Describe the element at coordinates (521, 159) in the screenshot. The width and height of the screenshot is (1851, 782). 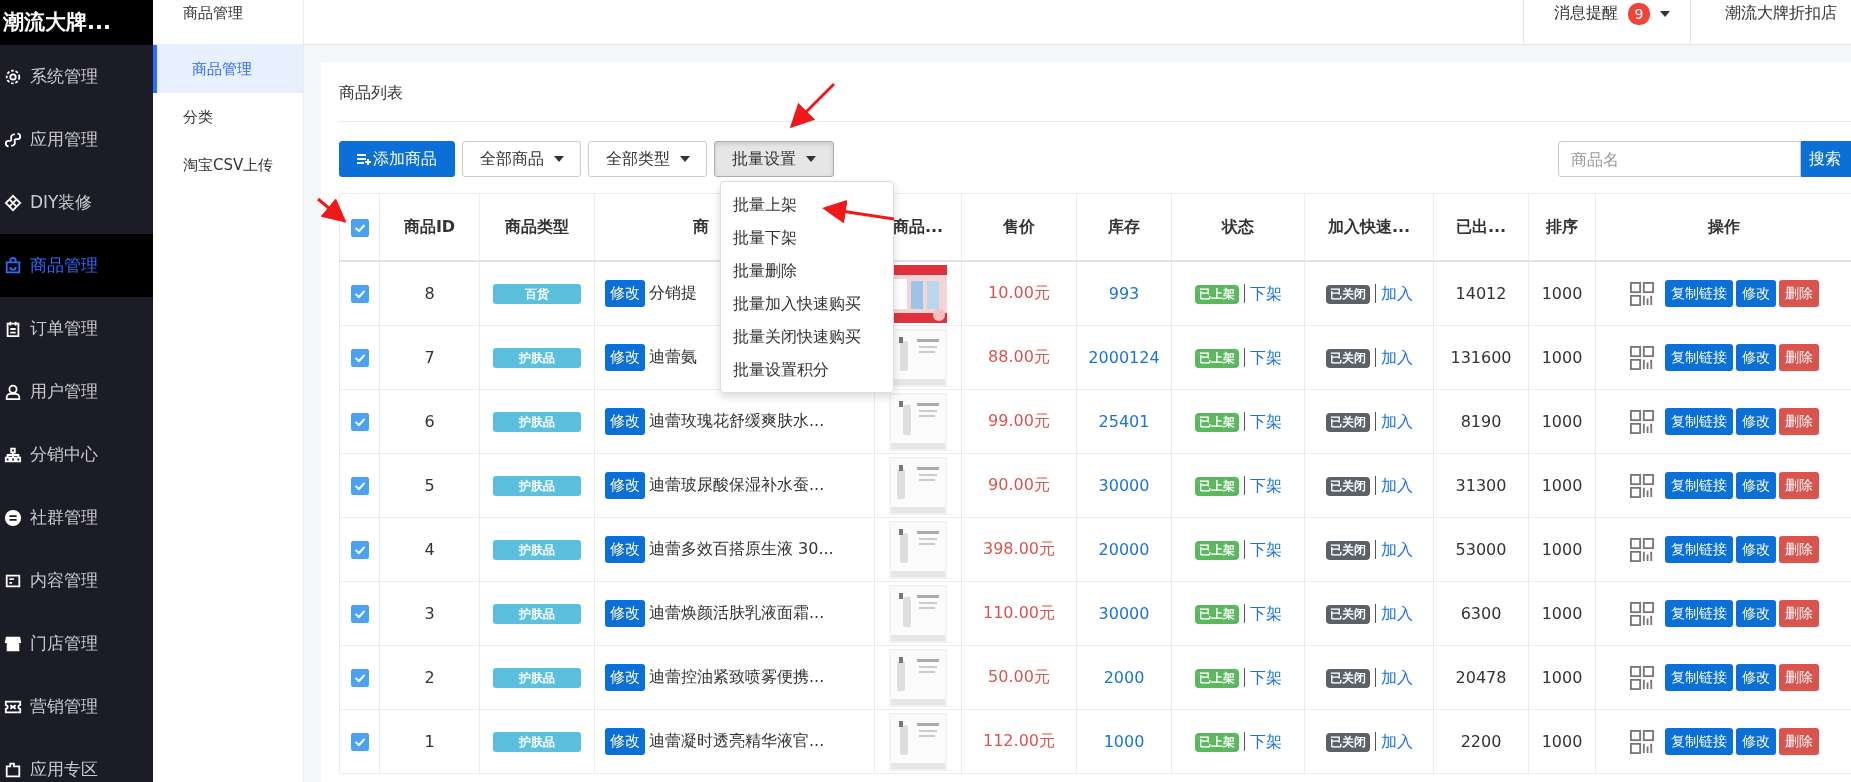
I see `filter-dropdown: 全部商品` at that location.